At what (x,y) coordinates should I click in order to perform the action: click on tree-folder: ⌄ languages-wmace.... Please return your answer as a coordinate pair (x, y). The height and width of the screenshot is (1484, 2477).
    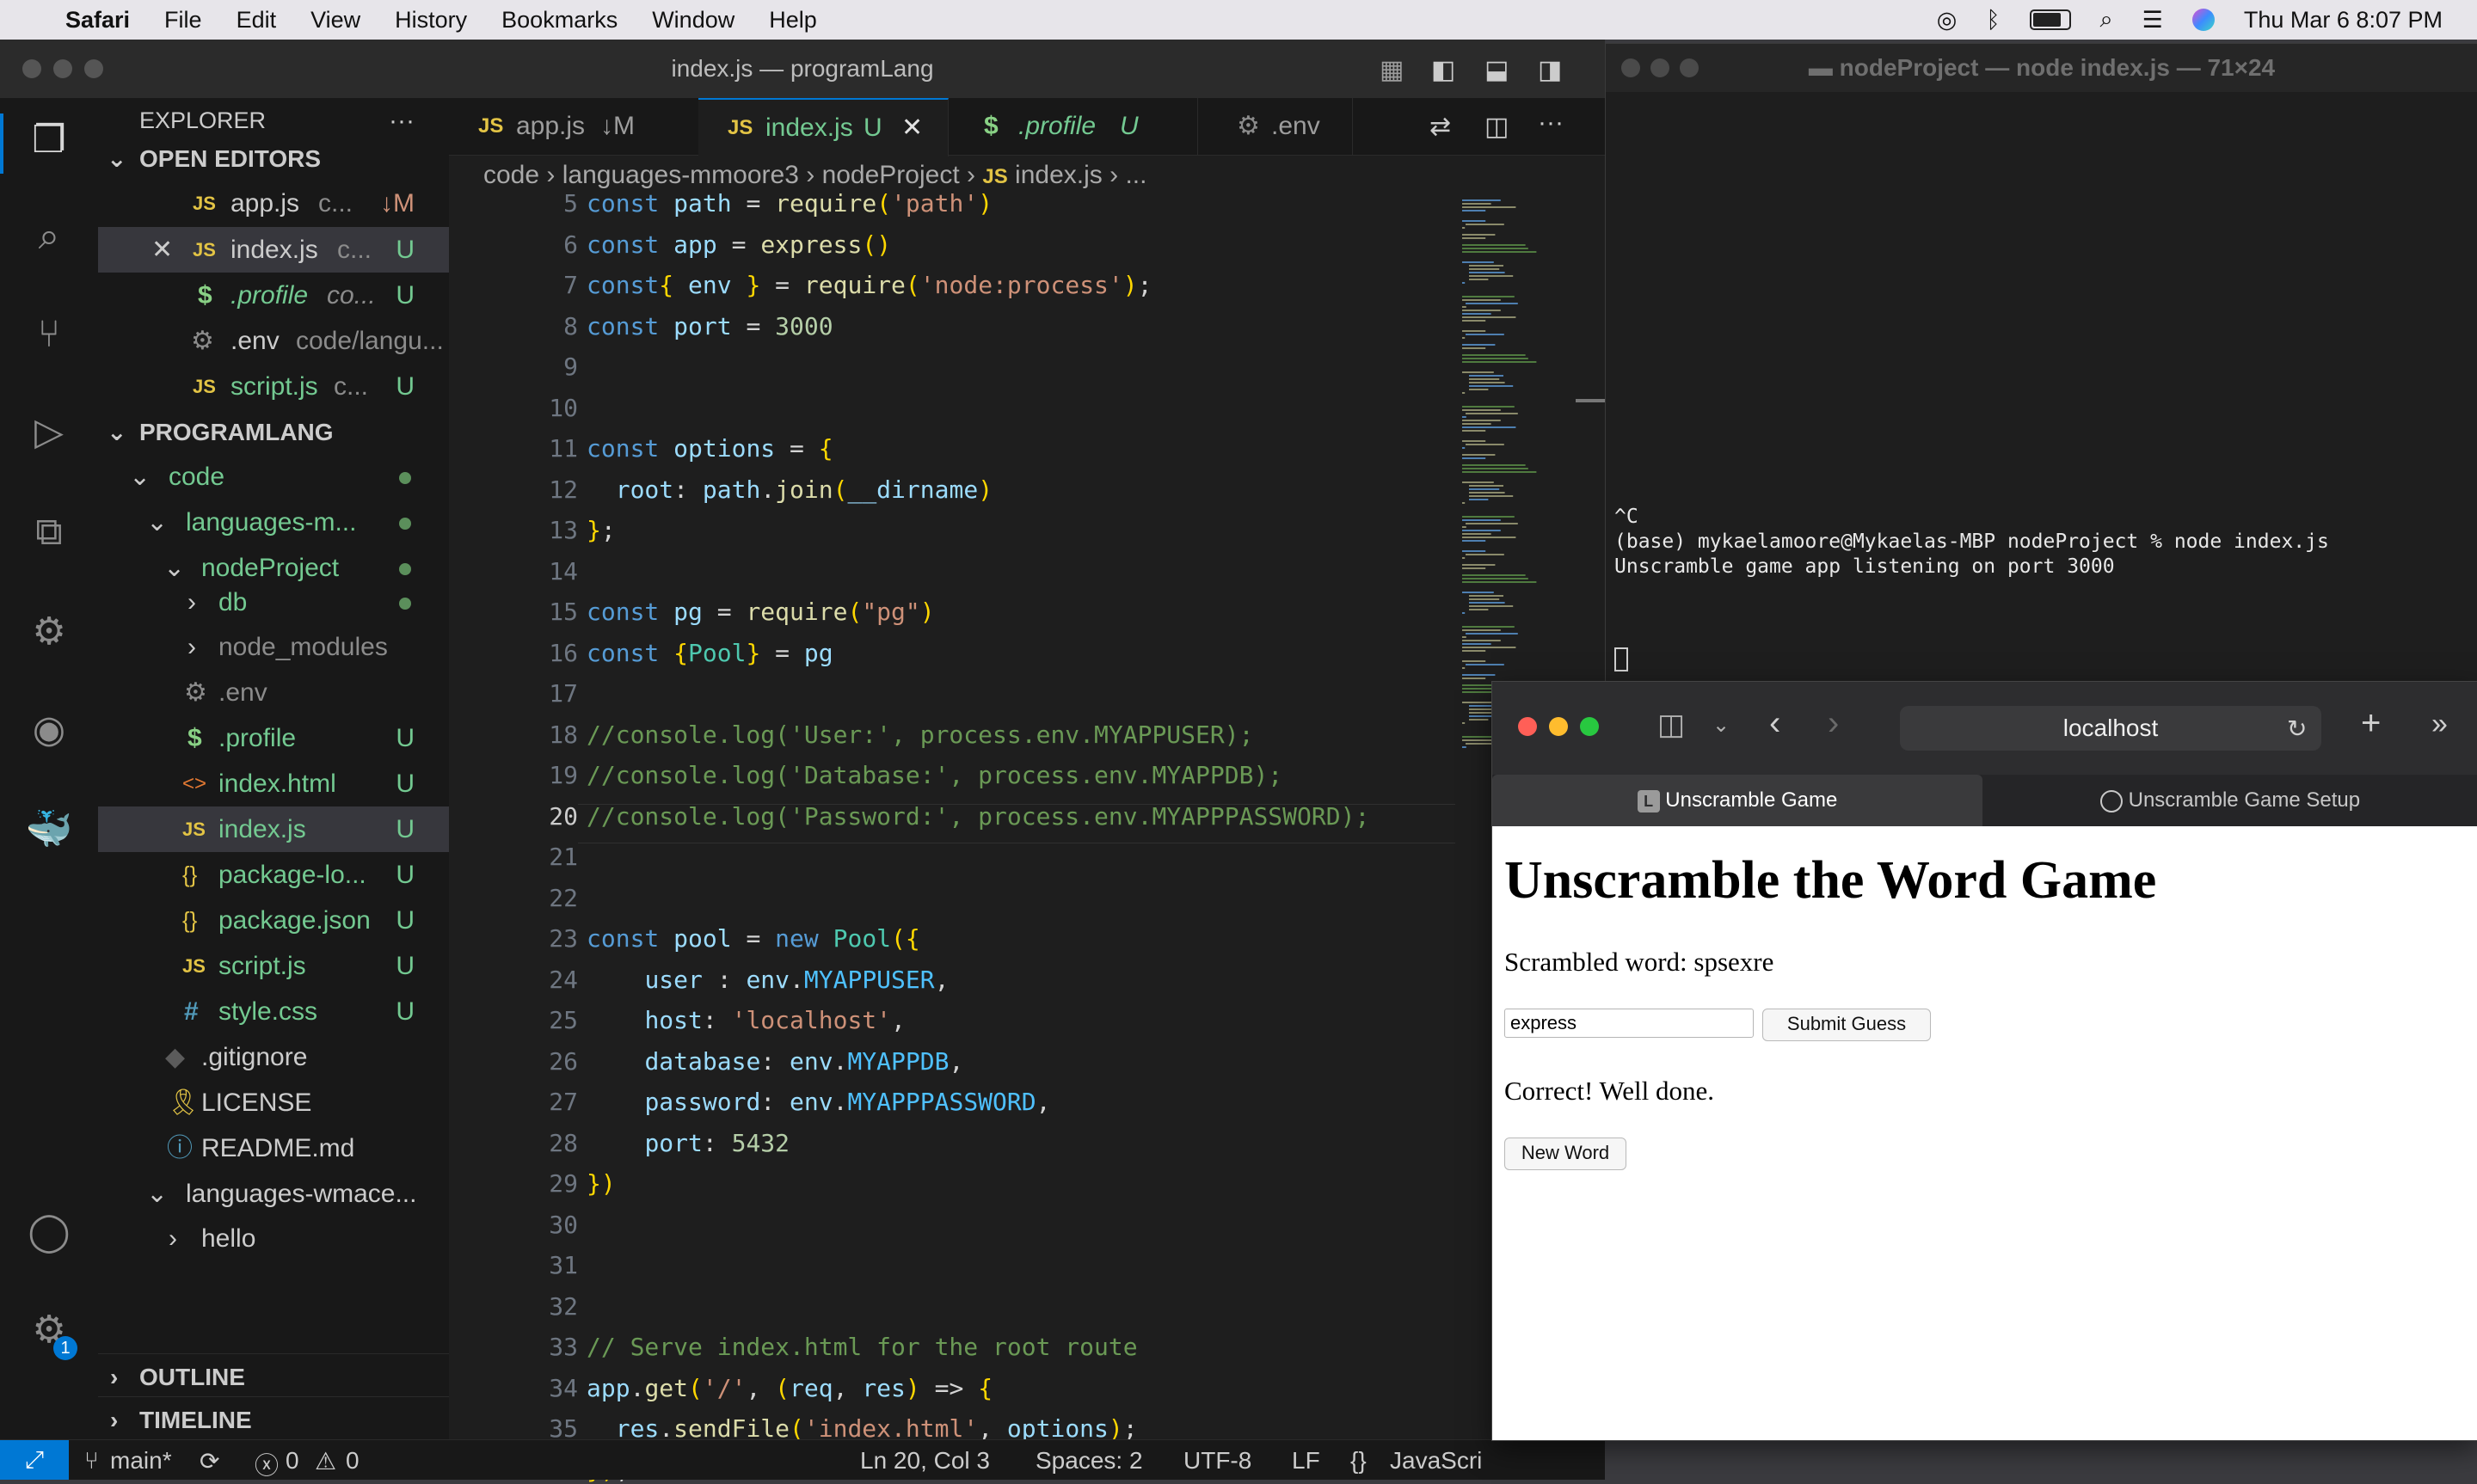
    Looking at the image, I should click on (273, 1194).